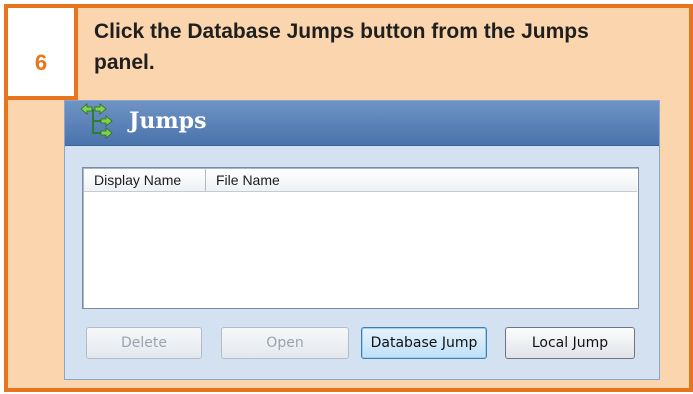 Image resolution: width=693 pixels, height=394 pixels. Describe the element at coordinates (144, 343) in the screenshot. I see `delete-button: Delete` at that location.